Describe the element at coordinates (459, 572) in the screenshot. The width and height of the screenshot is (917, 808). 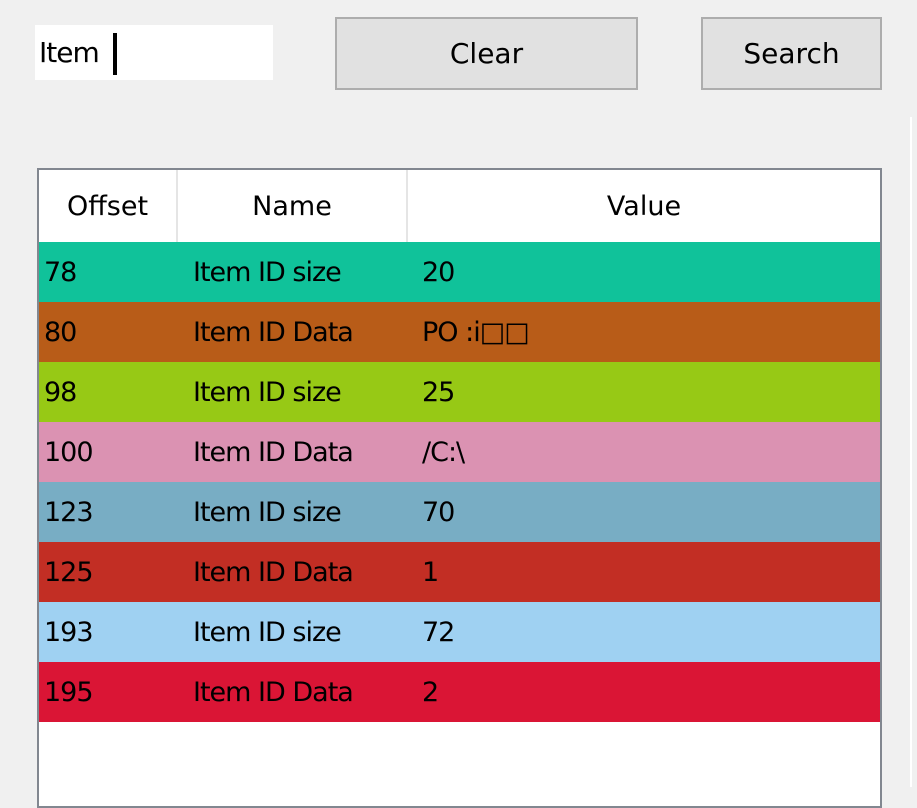
I see `table-row: 125 Item ID Data 1` at that location.